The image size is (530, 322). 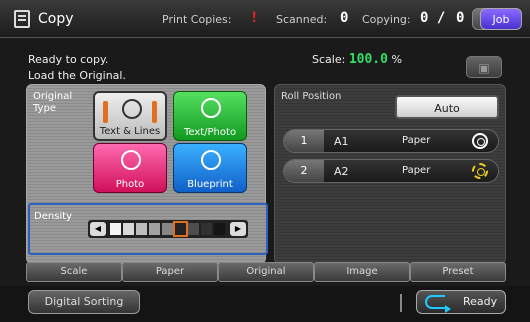 What do you see at coordinates (391, 141) in the screenshot?
I see `roll-1-button: 1 A1 Paper` at bounding box center [391, 141].